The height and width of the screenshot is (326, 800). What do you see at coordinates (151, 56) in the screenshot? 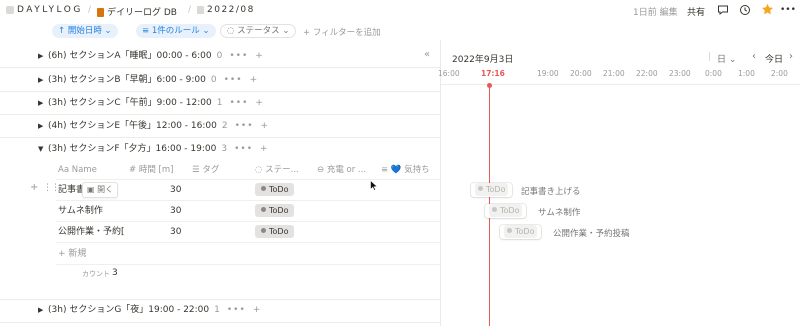
I see `group-header-a: ▶ (6h) セクションA「睡眠」00:00 - 6:00 0 ••• +` at bounding box center [151, 56].